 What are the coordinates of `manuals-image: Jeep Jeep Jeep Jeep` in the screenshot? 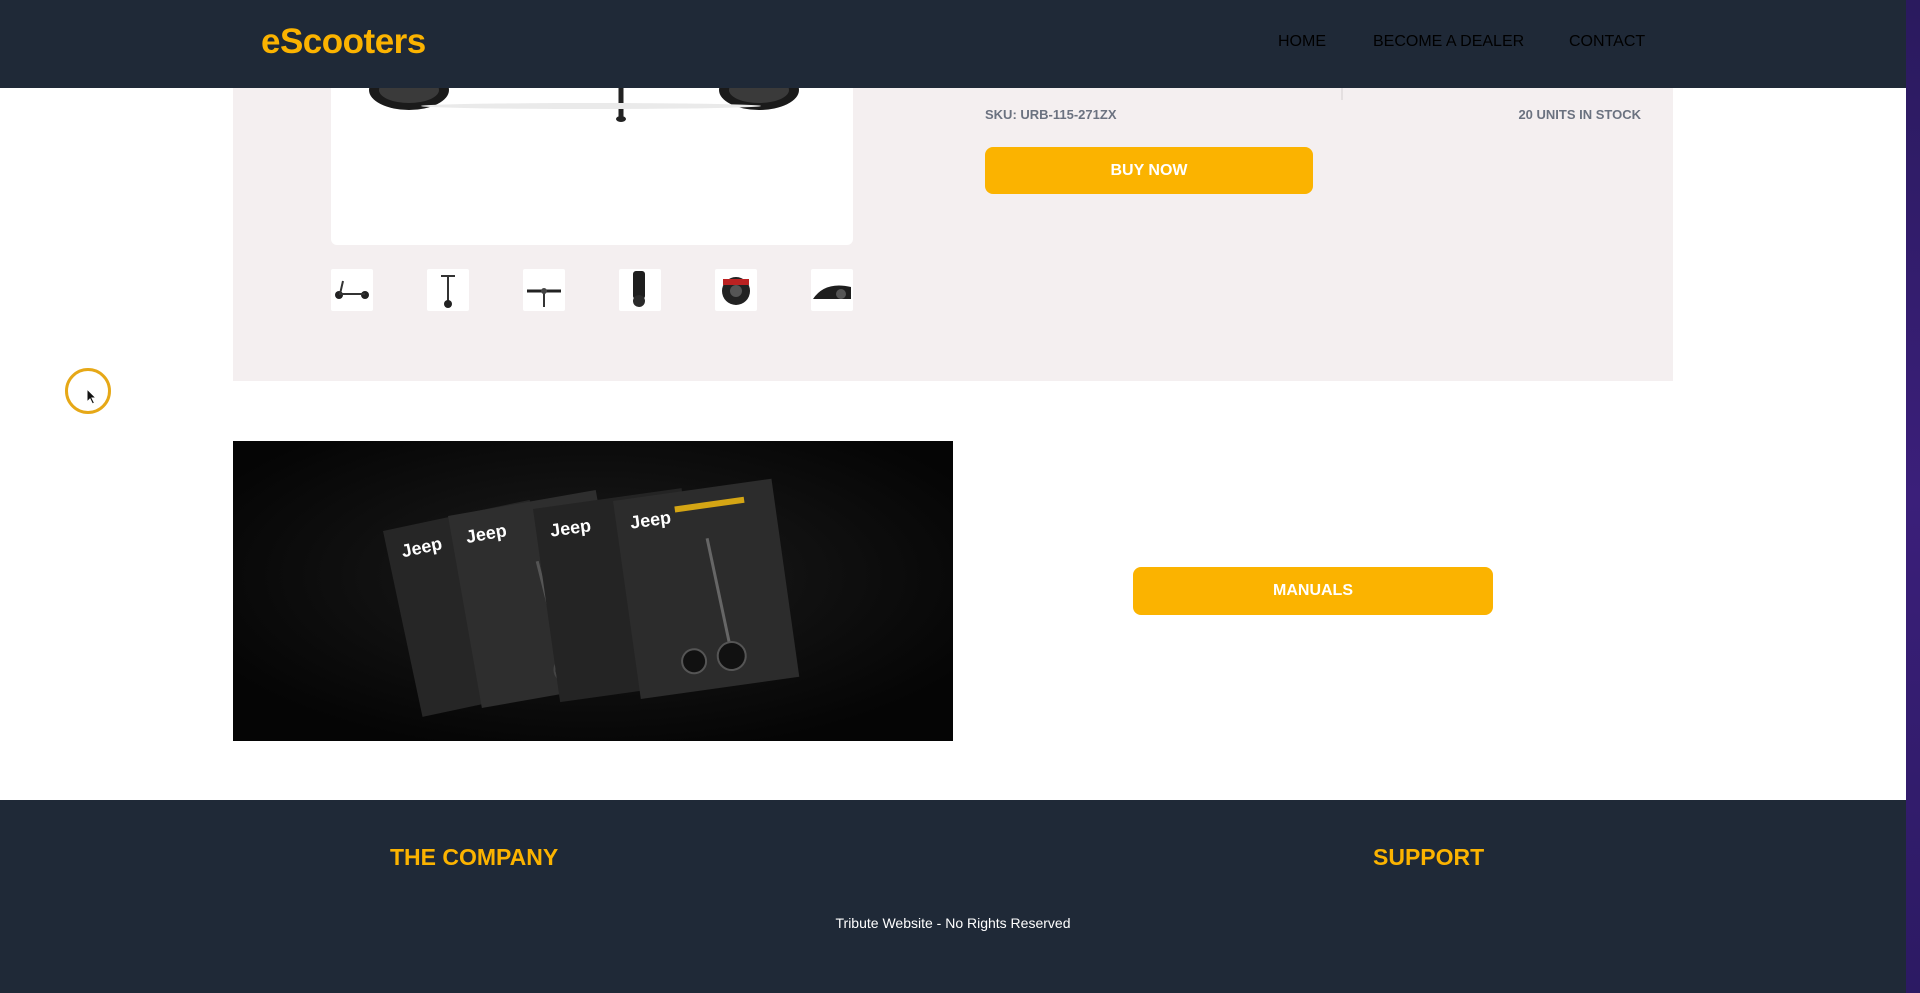 It's located at (593, 591).